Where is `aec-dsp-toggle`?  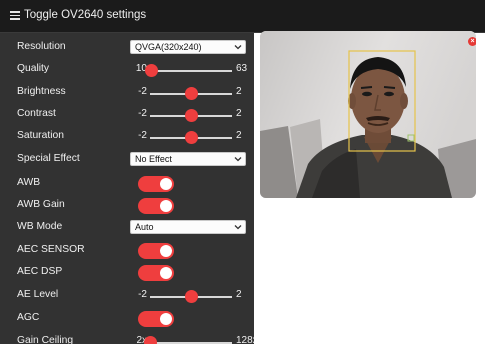
aec-dsp-toggle is located at coordinates (156, 273).